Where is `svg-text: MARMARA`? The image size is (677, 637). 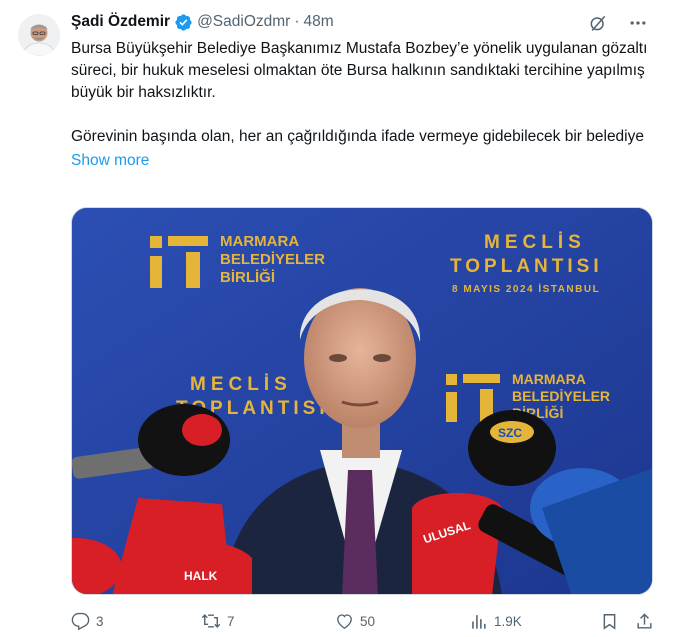 svg-text: MARMARA is located at coordinates (549, 379).